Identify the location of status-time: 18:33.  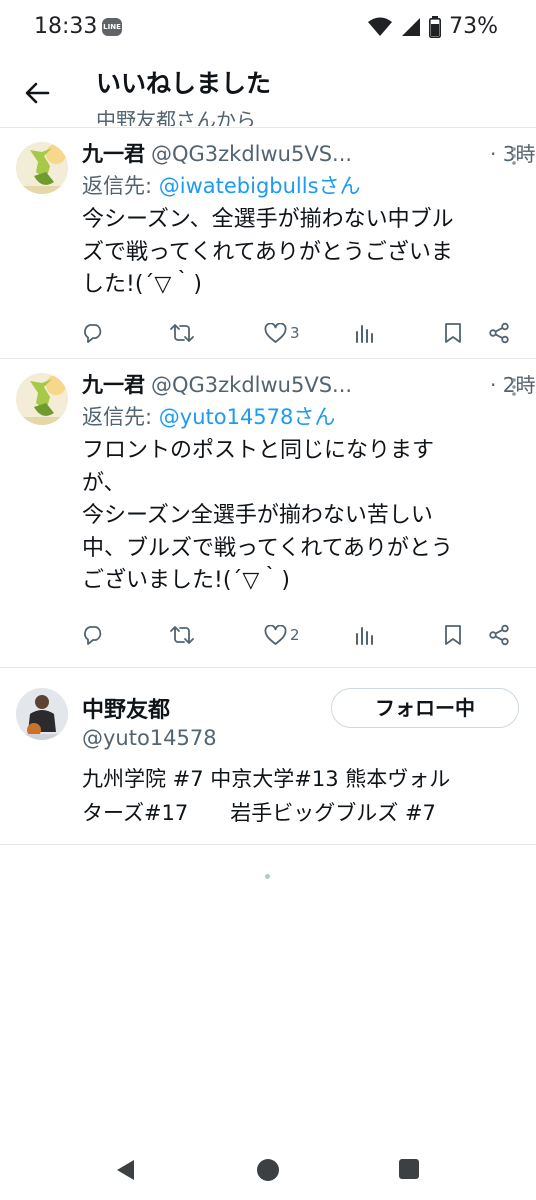
(66, 26).